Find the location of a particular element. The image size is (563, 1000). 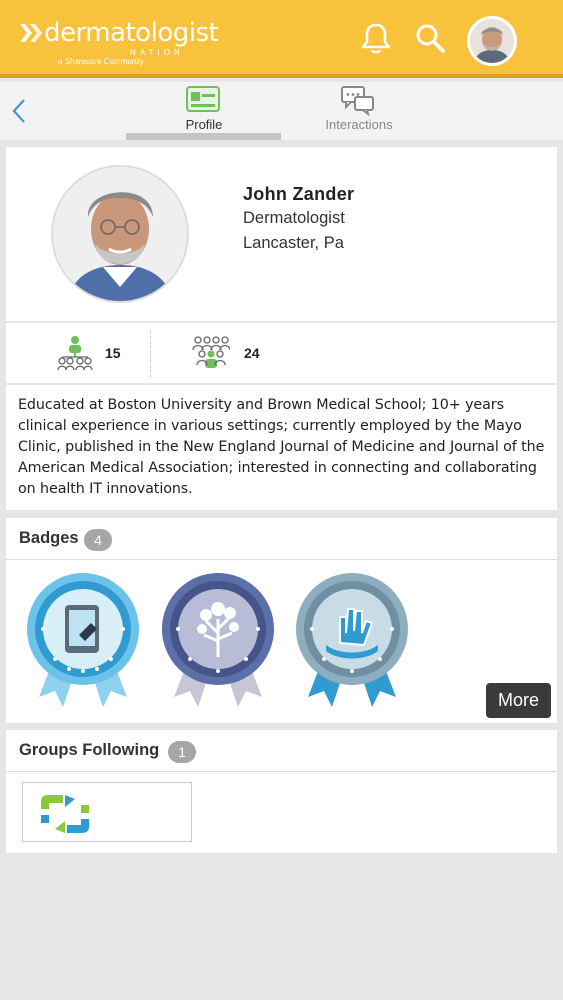

tab-interactions: Interactions is located at coordinates (359, 111).